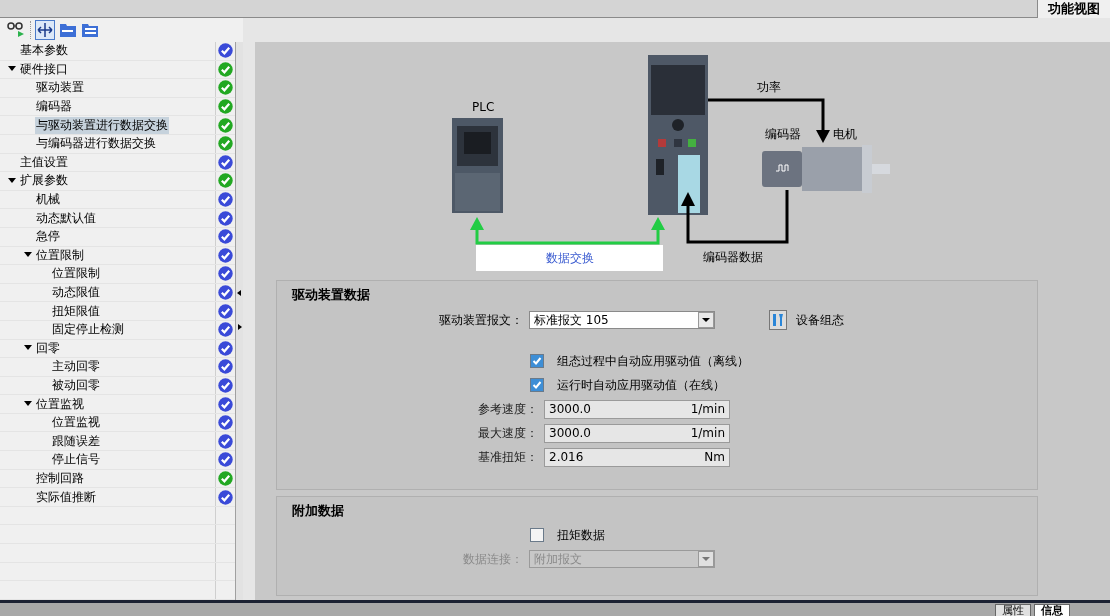 The image size is (1110, 616). What do you see at coordinates (88, 330) in the screenshot?
I see `tree-item: 固定停止检测` at bounding box center [88, 330].